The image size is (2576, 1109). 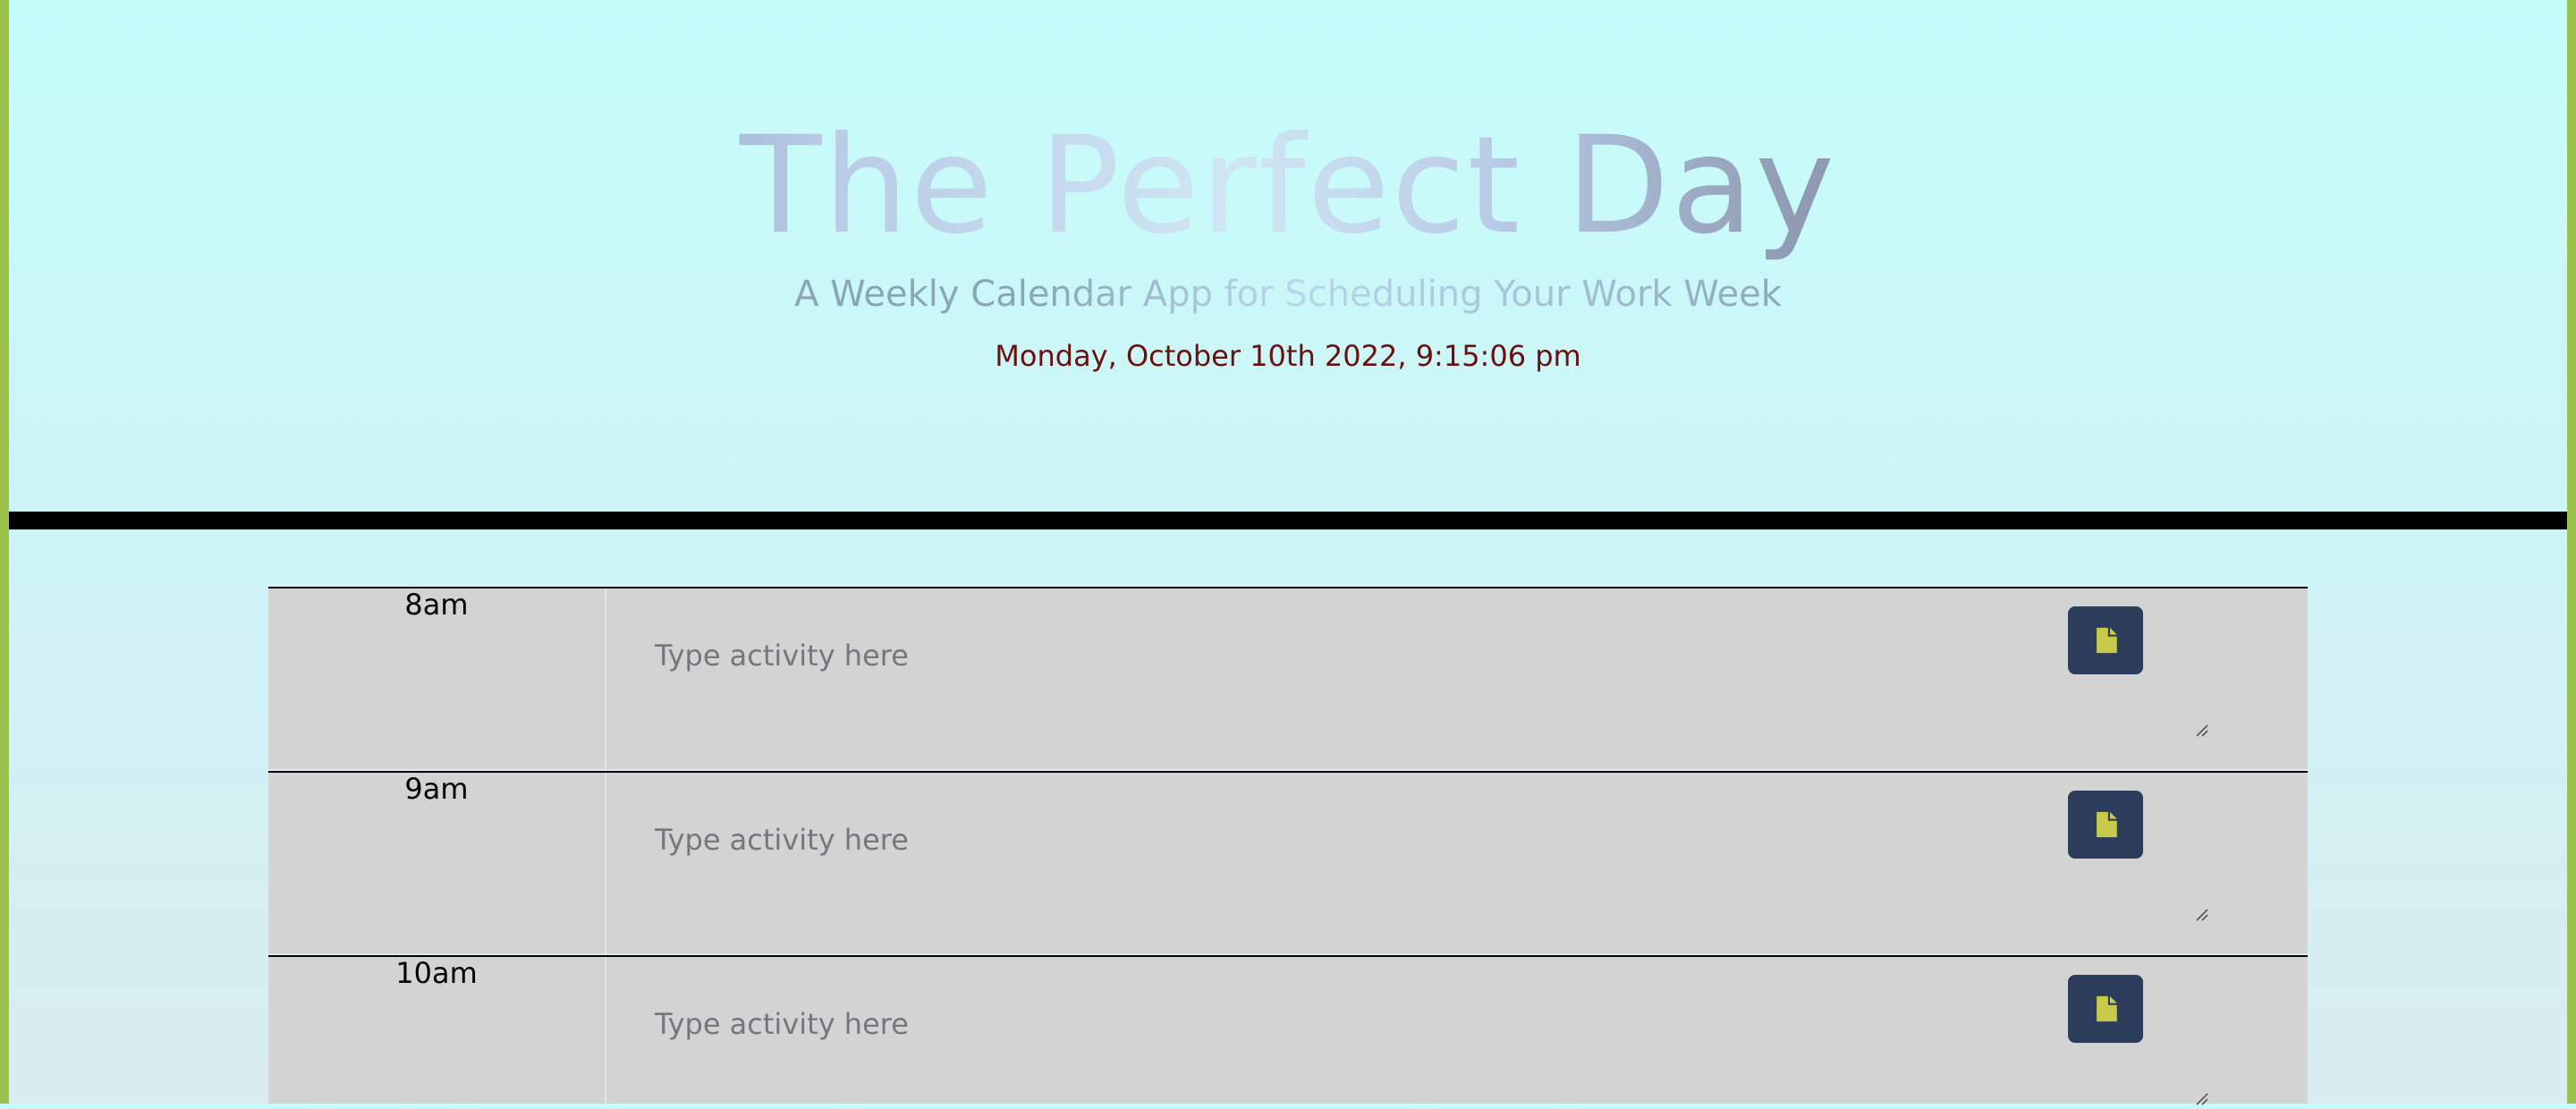 I want to click on current-date: Monday, October 10th 2022, 9:15:06 pm, so click(x=1288, y=356).